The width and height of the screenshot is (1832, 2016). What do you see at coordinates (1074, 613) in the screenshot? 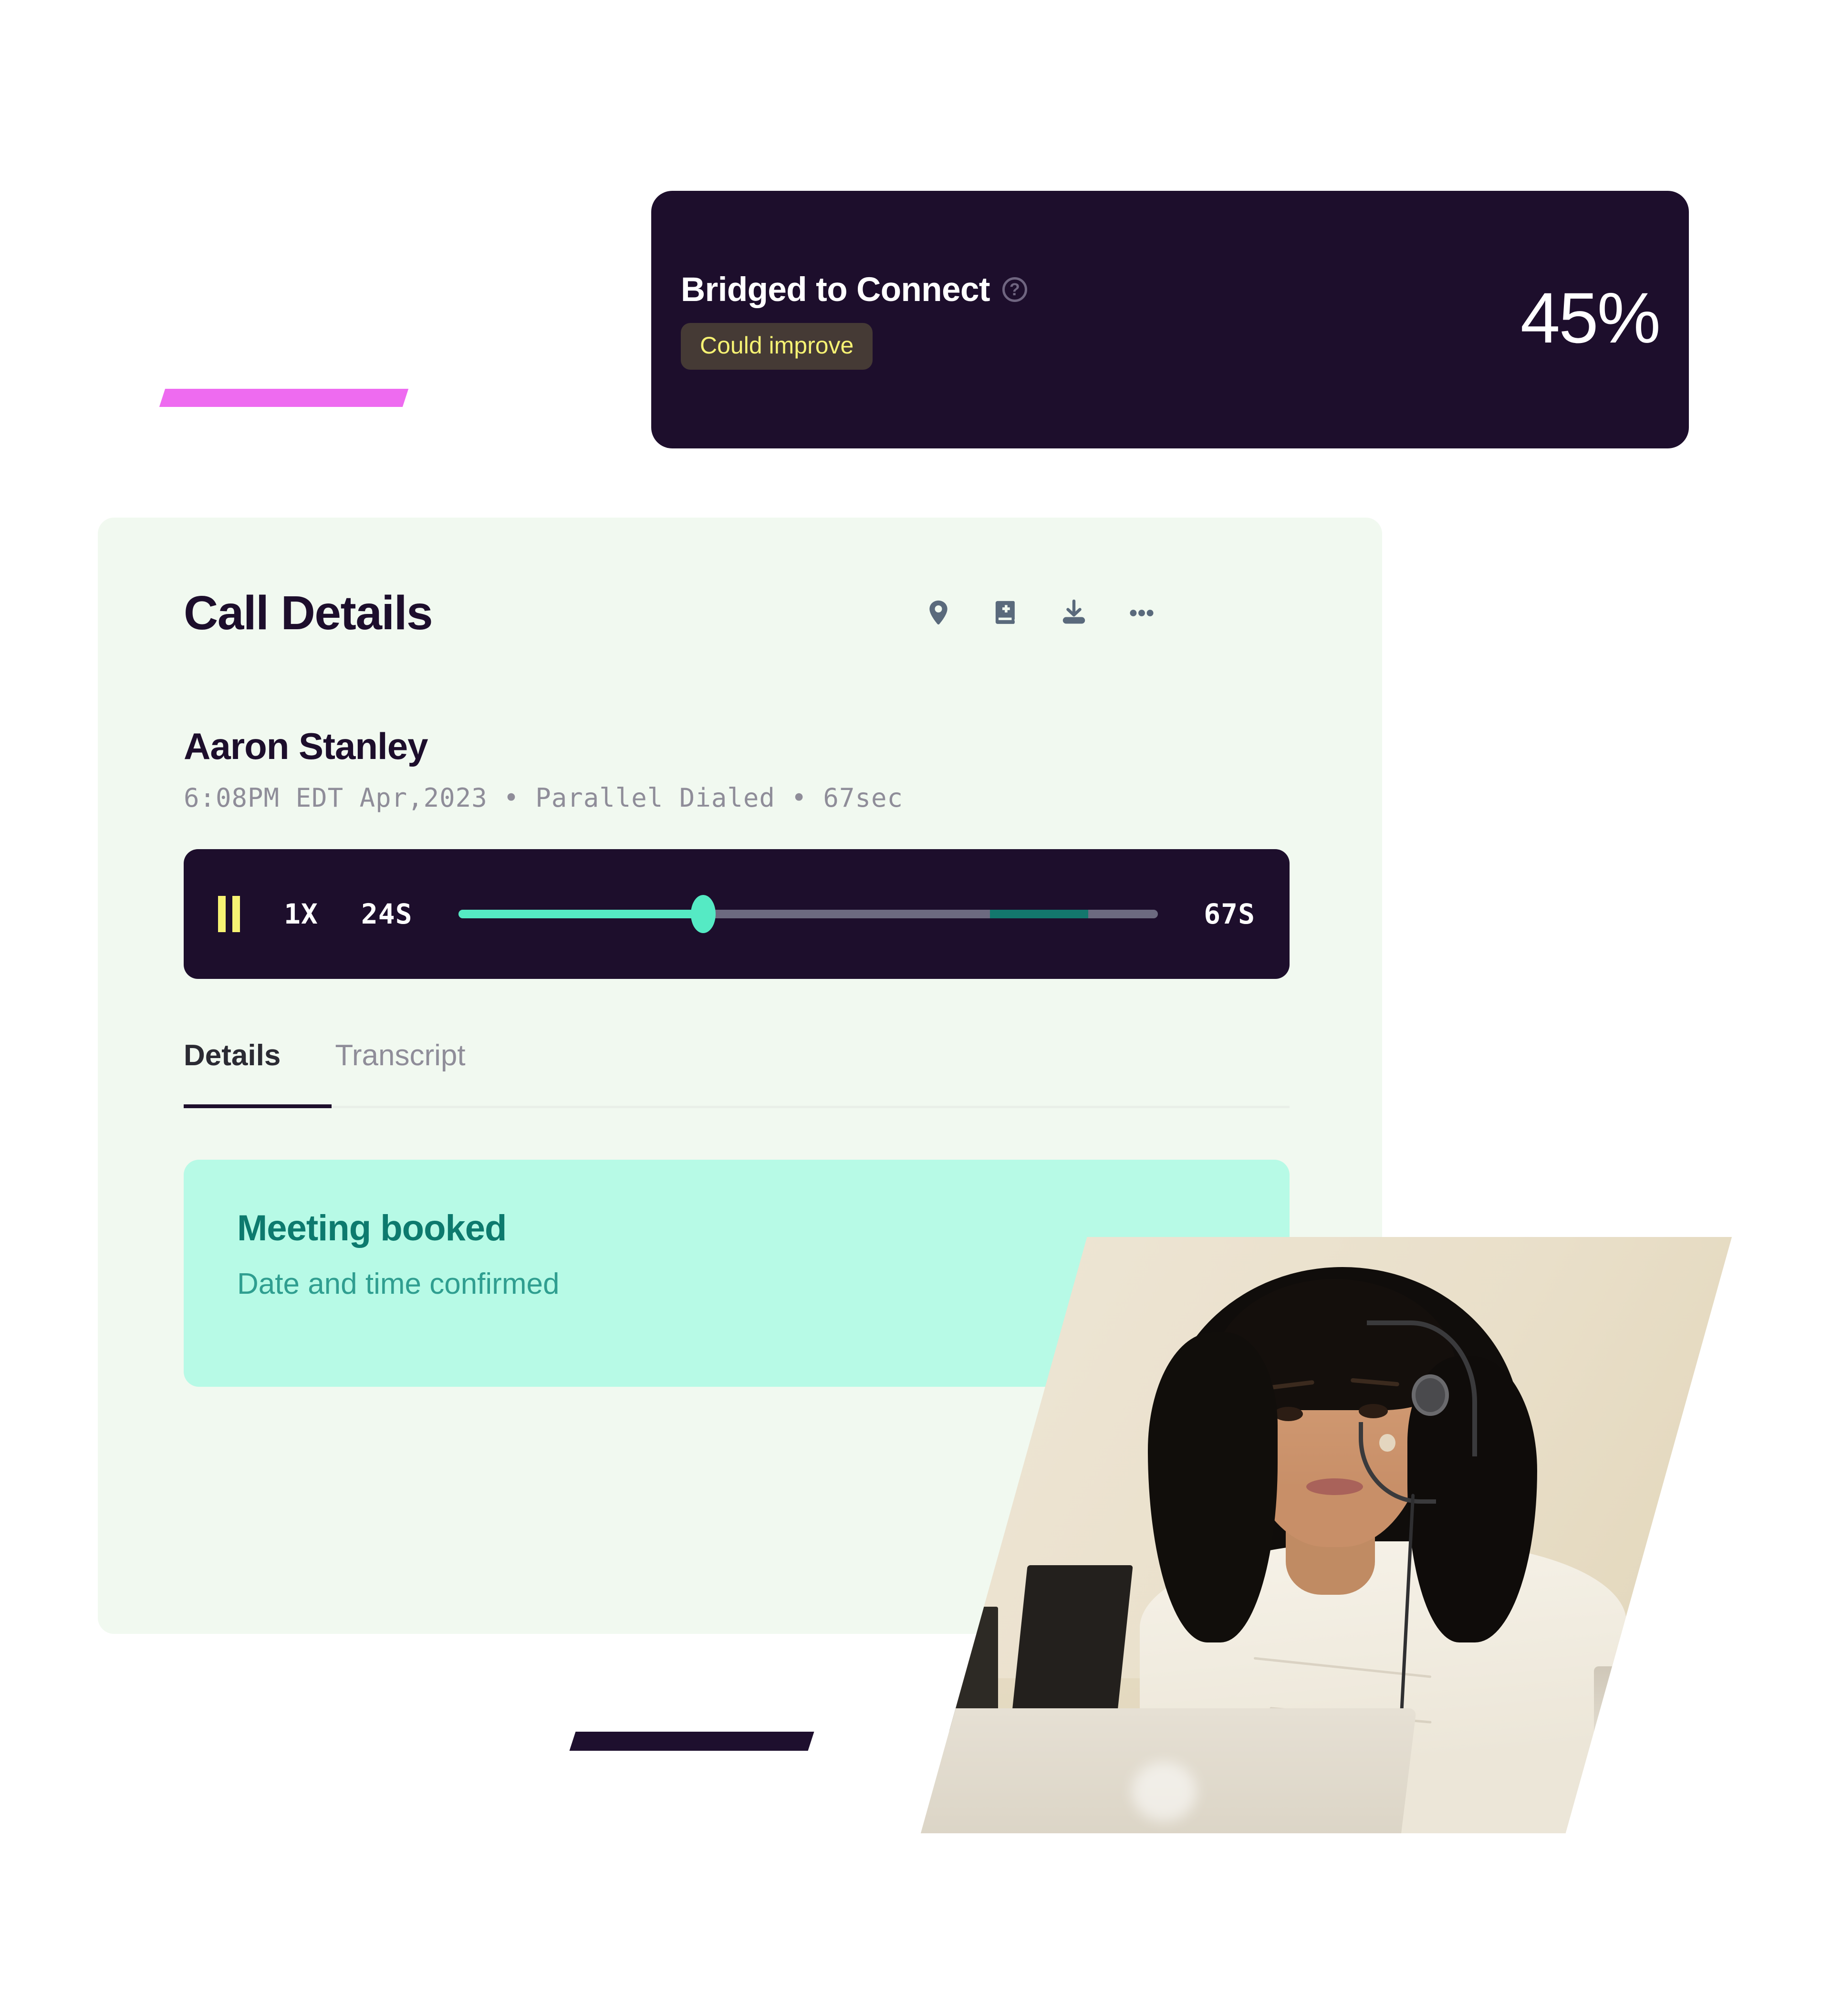
I see `download-icon` at bounding box center [1074, 613].